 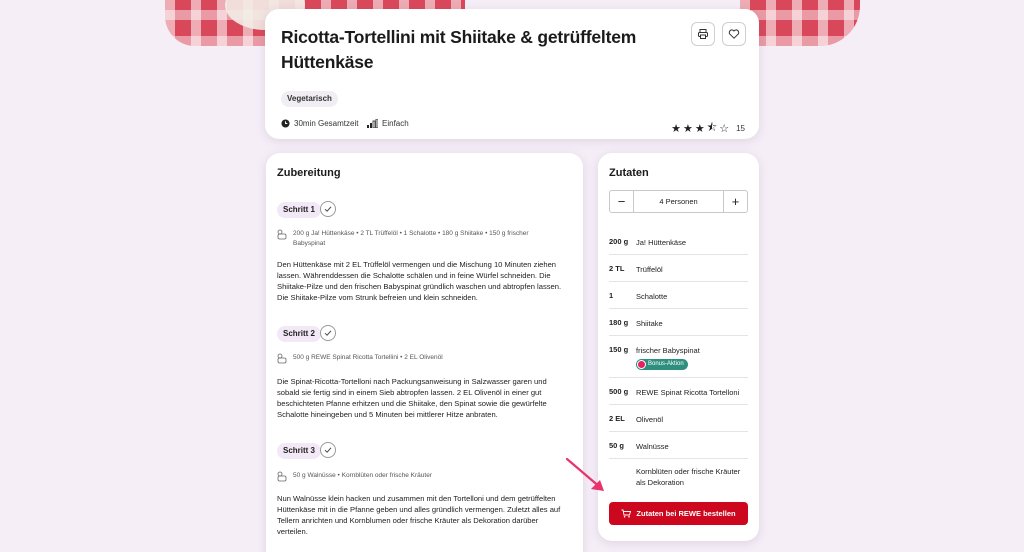 I want to click on ingredient-qty: 1, so click(x=611, y=295).